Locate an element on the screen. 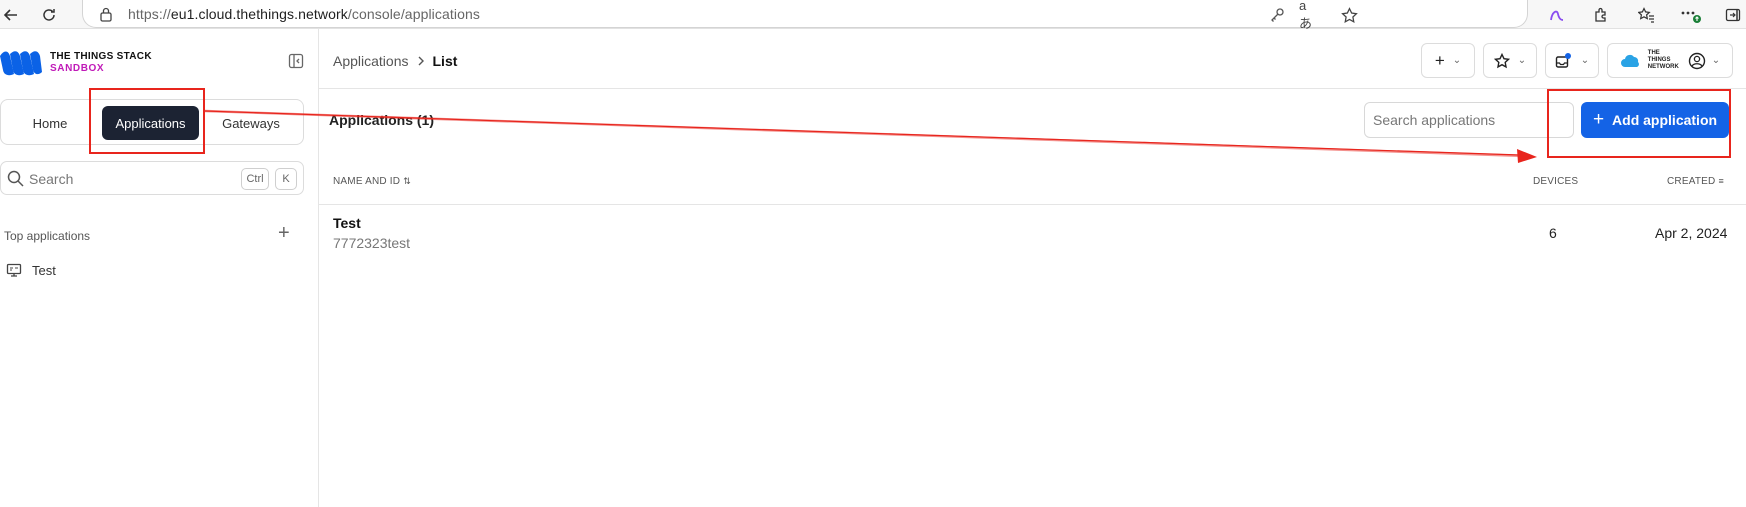  search-applications-field is located at coordinates (1469, 120).